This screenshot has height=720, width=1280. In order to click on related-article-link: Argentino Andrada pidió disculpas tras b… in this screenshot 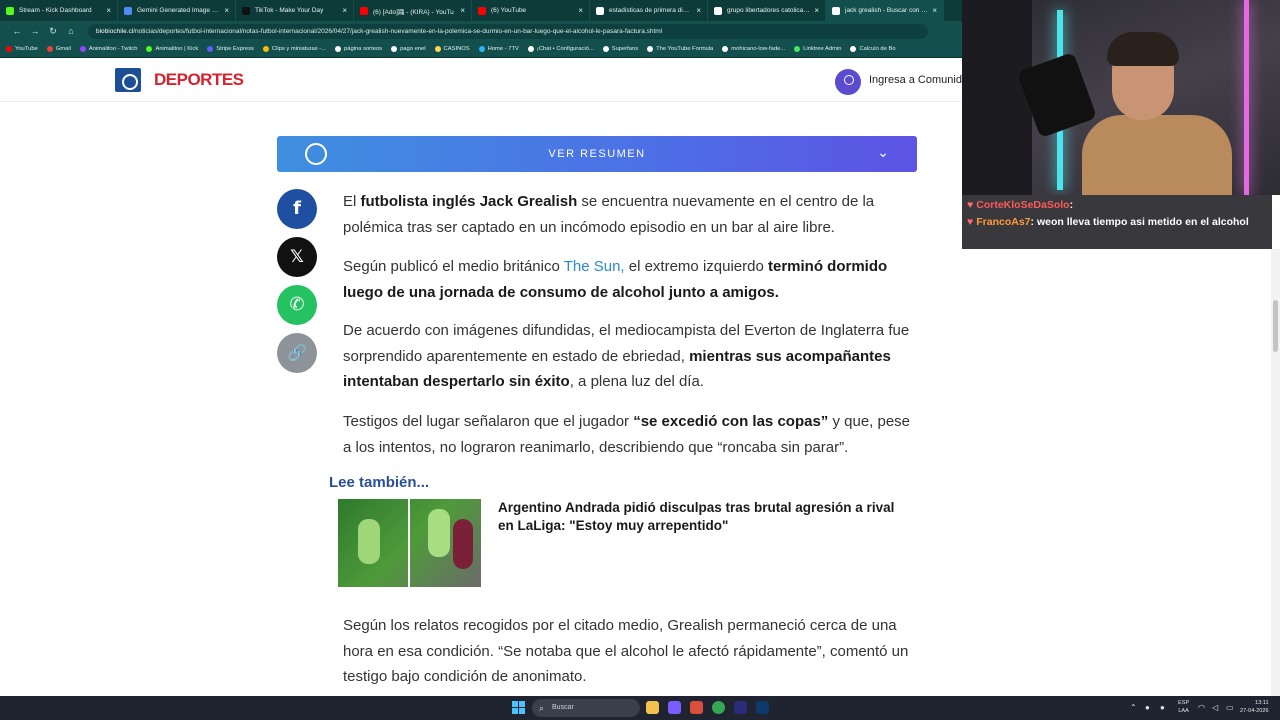, I will do `click(703, 517)`.